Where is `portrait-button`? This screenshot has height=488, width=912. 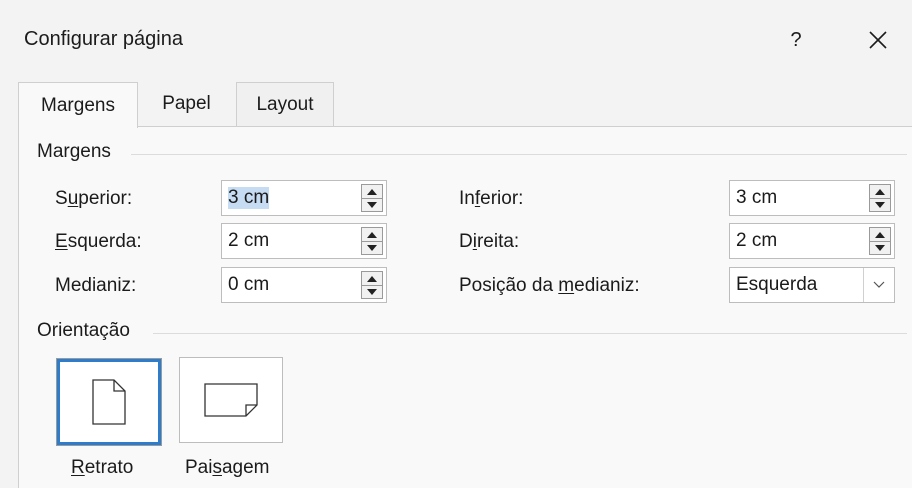
portrait-button is located at coordinates (109, 402).